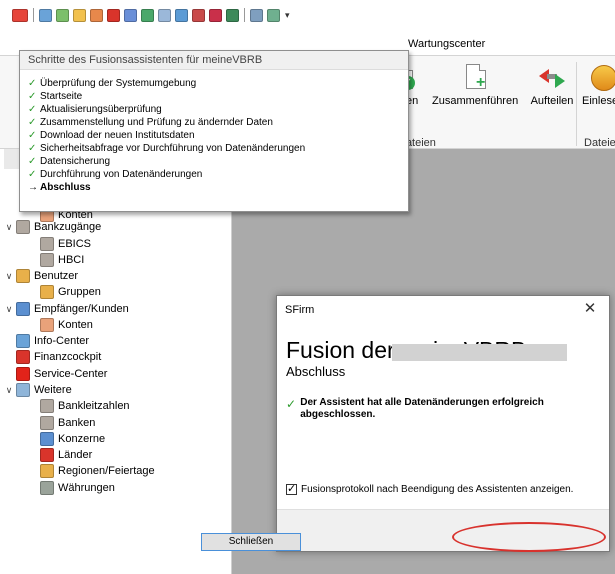  Describe the element at coordinates (68, 357) in the screenshot. I see `tree-item-label: Finanzcockpit` at that location.